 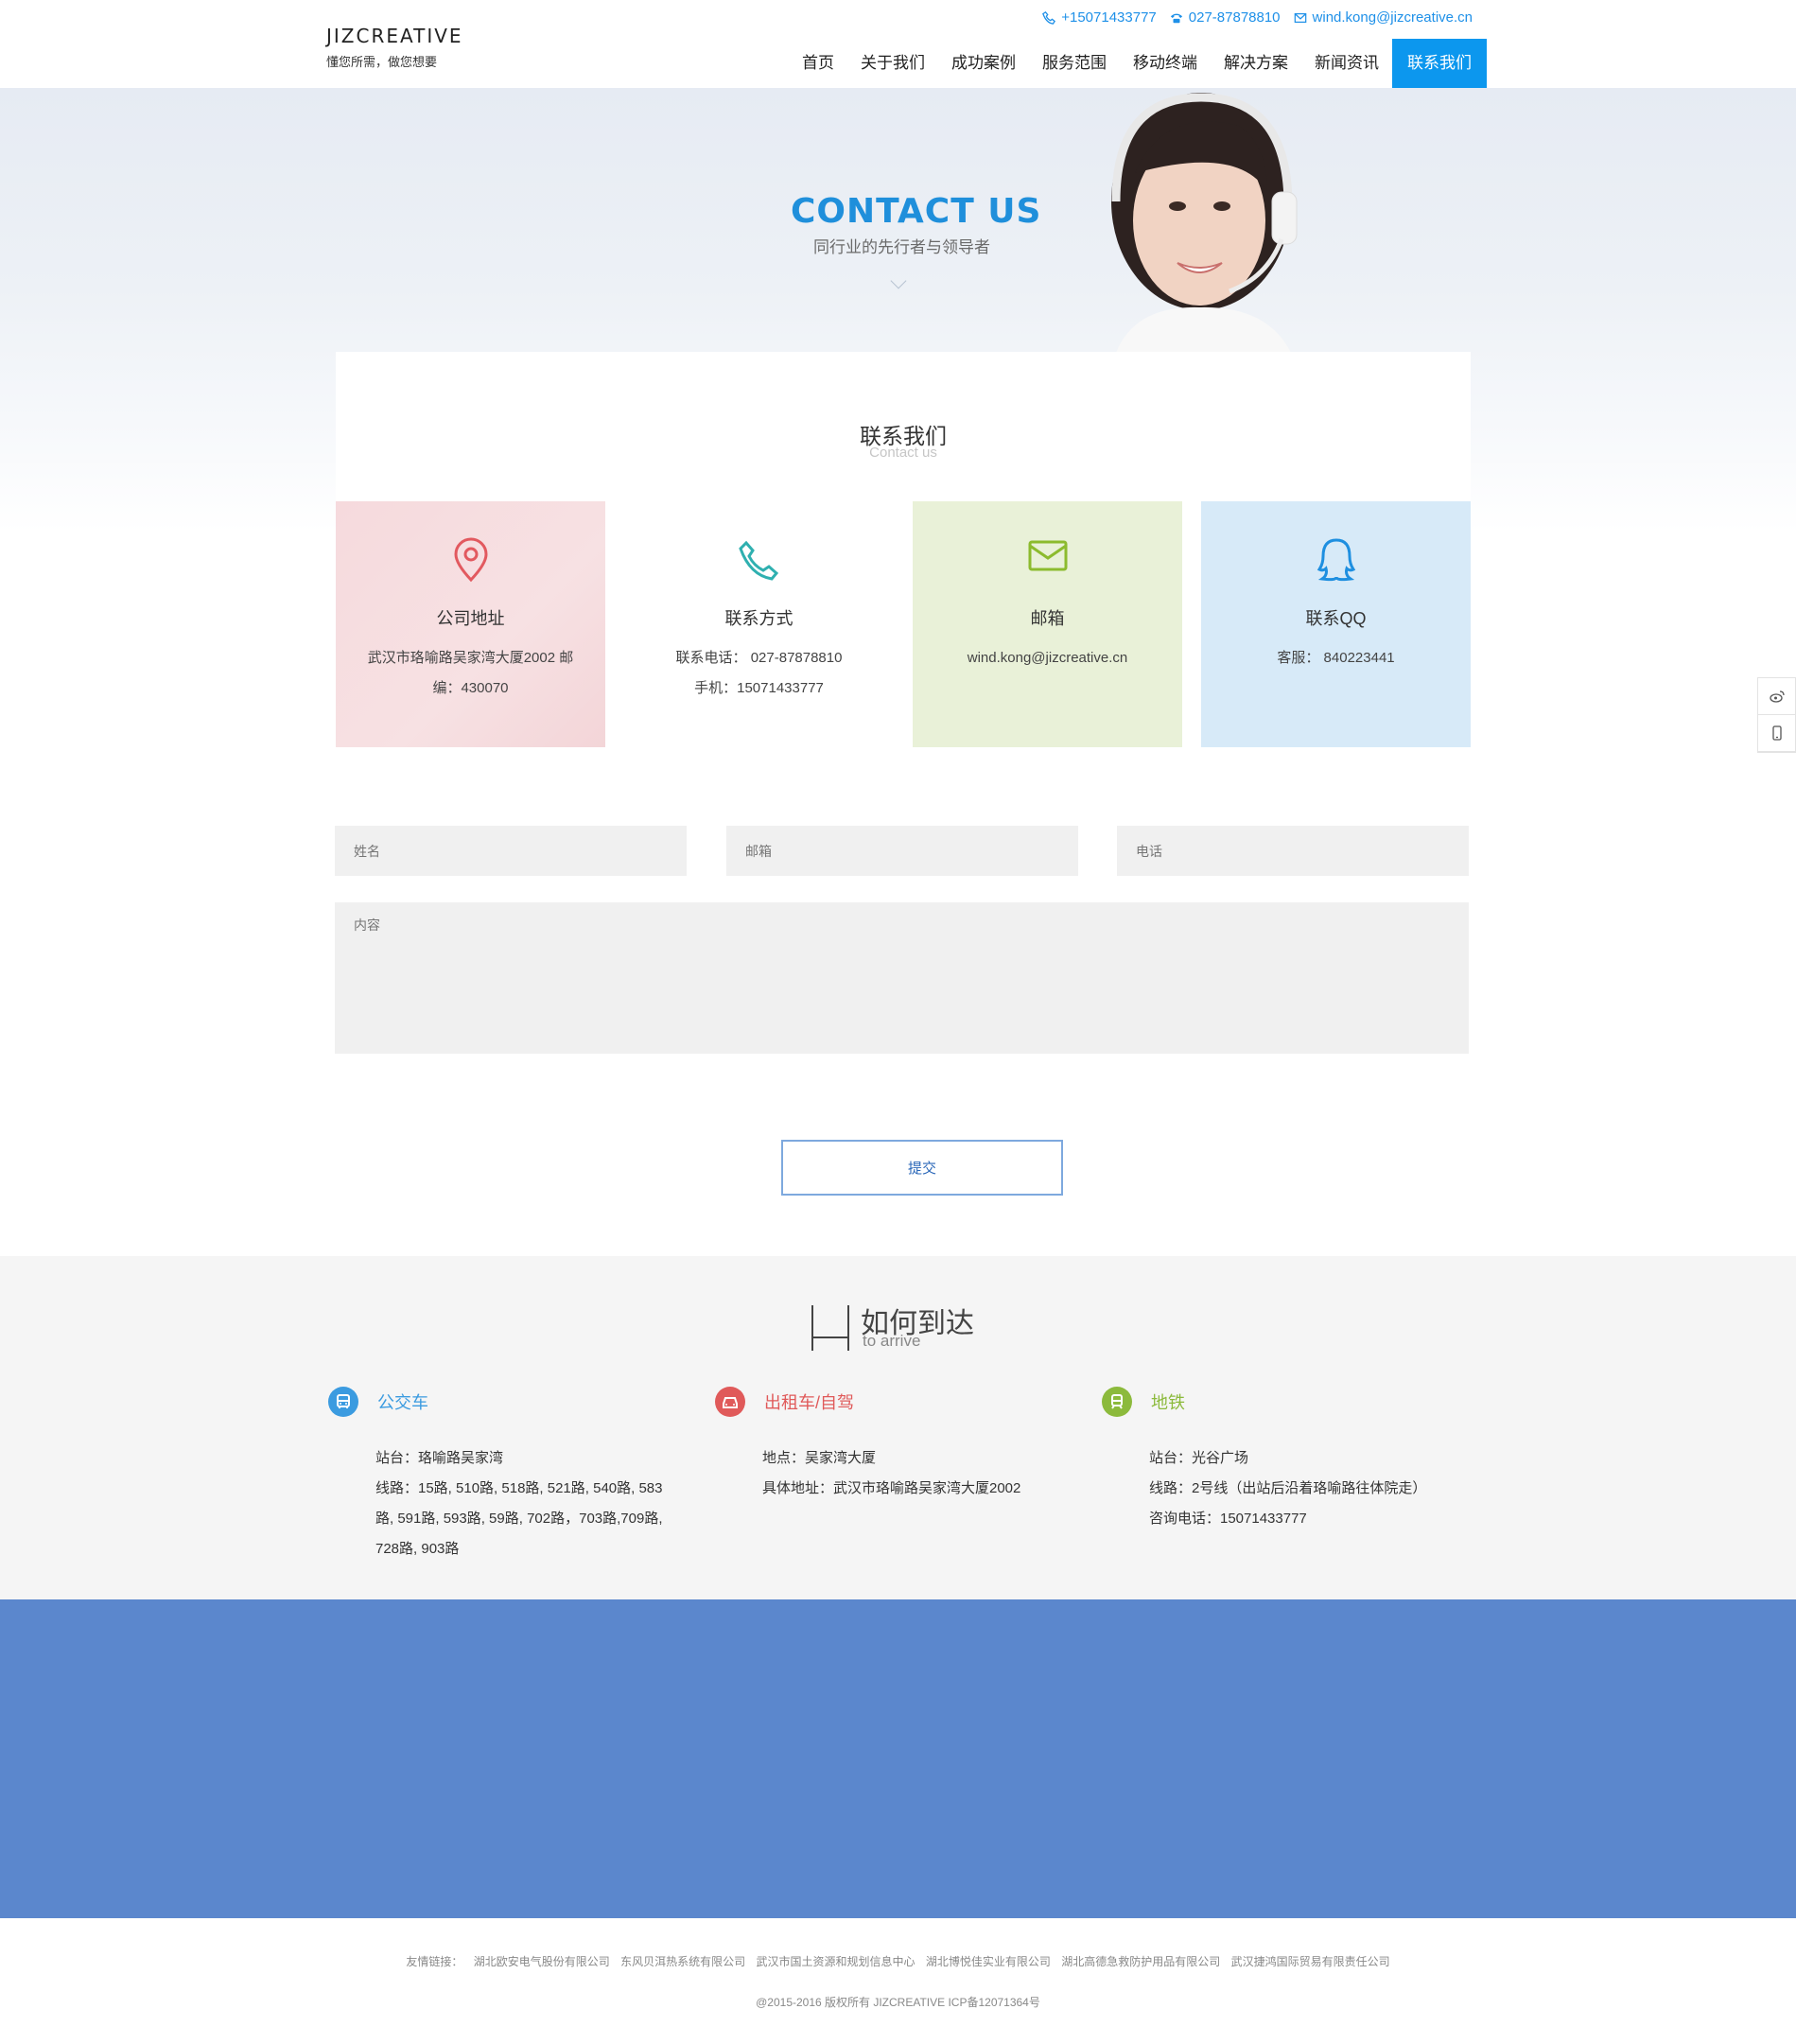 What do you see at coordinates (984, 63) in the screenshot?
I see `nav-cases: 成功案例` at bounding box center [984, 63].